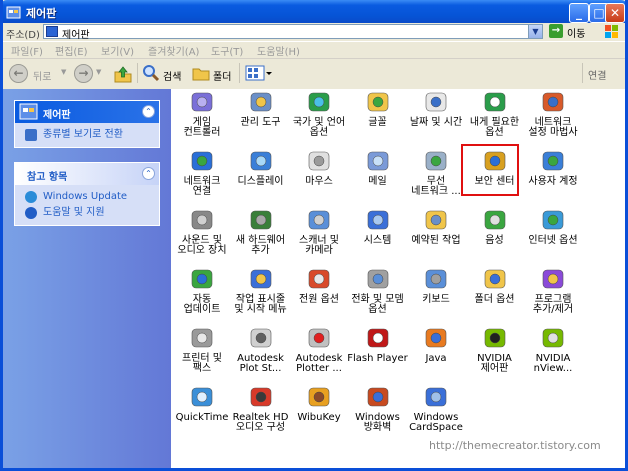 This screenshot has height=471, width=628. I want to click on toolbar-separator, so click(137, 73).